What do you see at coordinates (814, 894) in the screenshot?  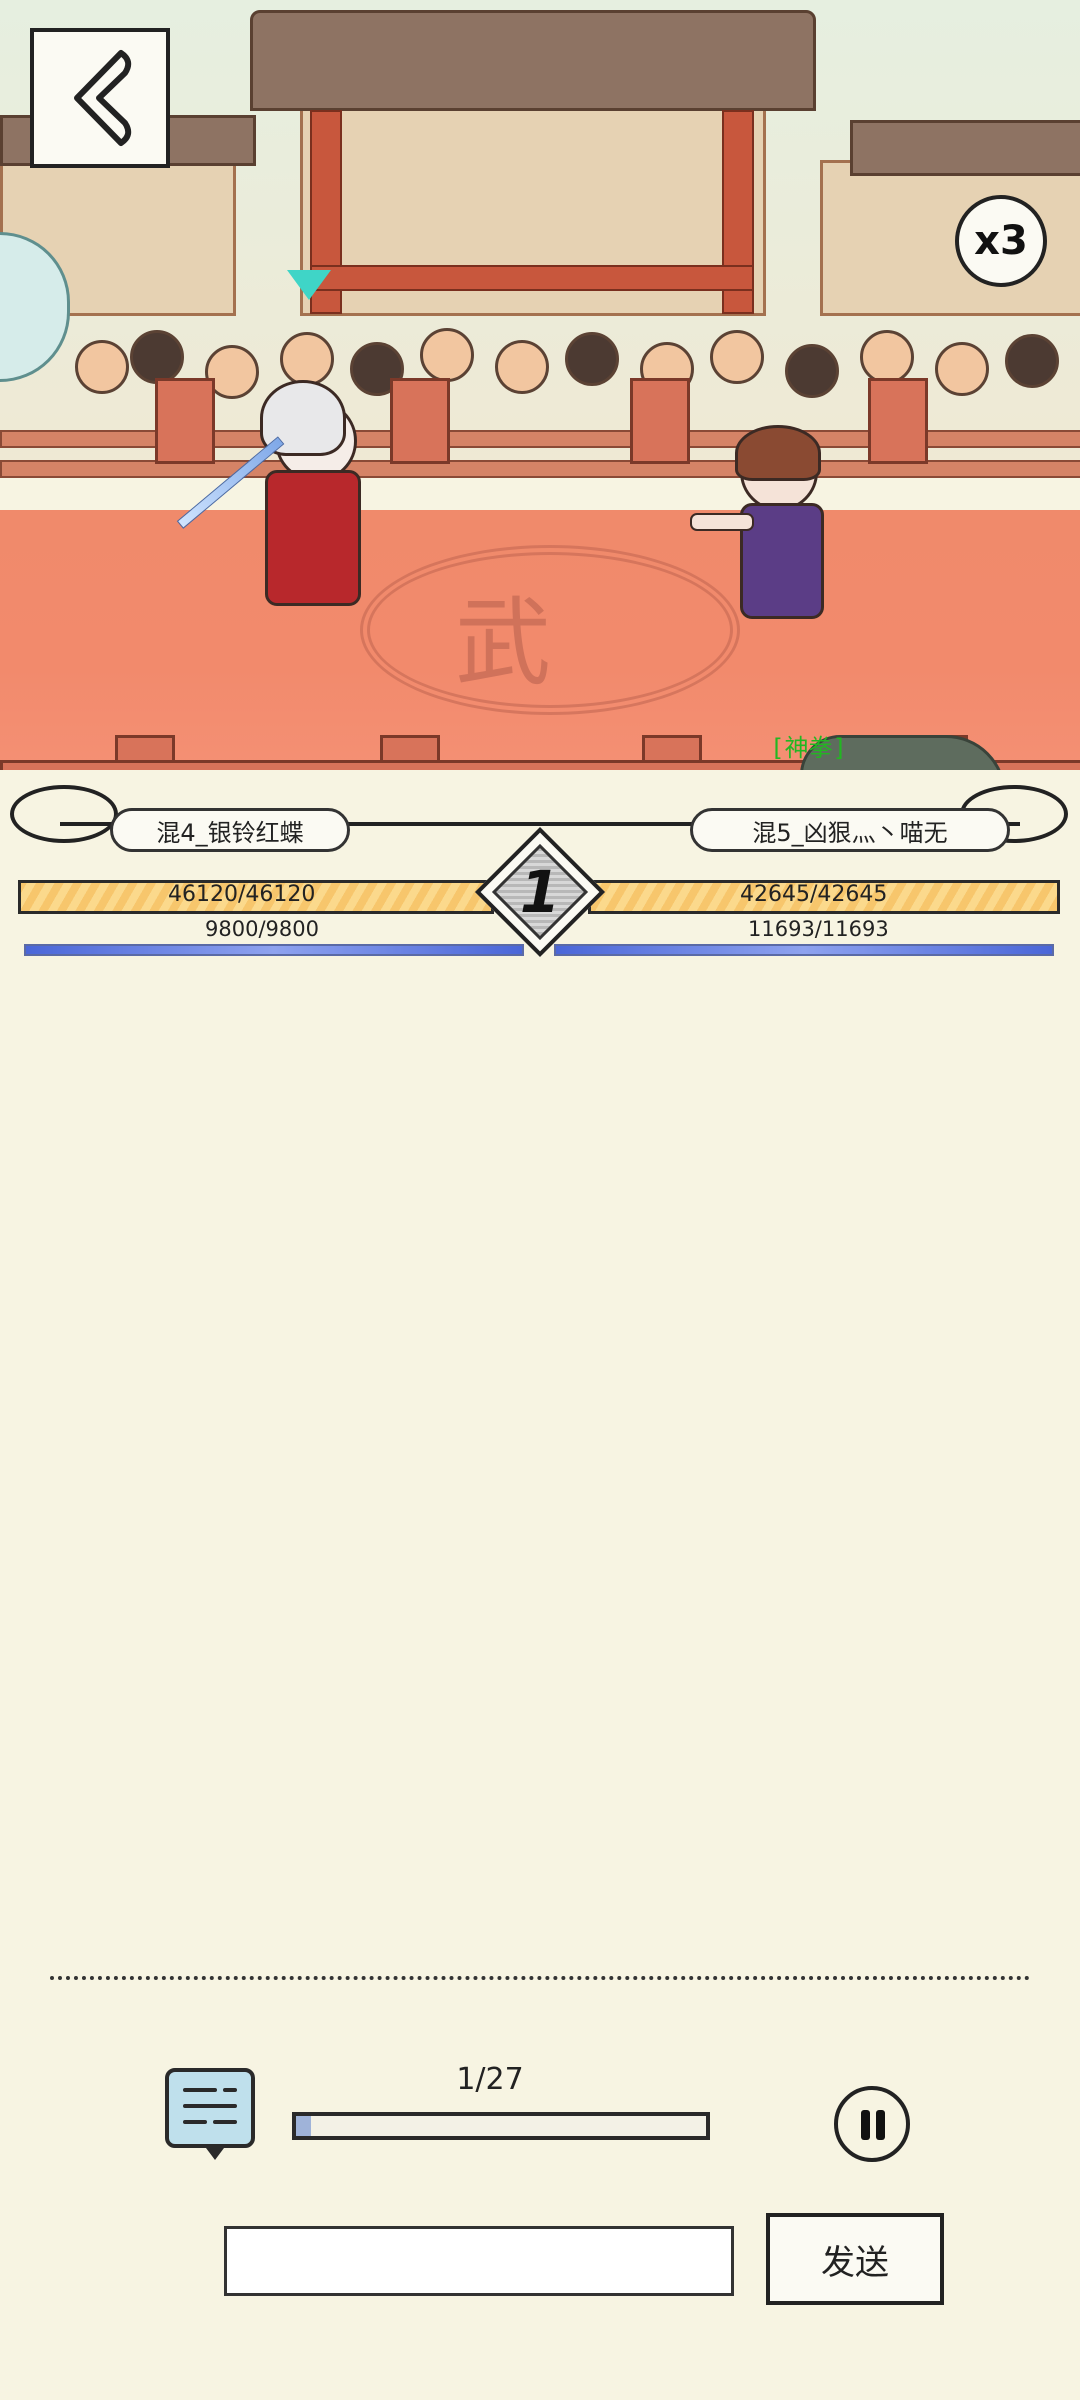 I see `player-right-hp-text: 42645/42645` at bounding box center [814, 894].